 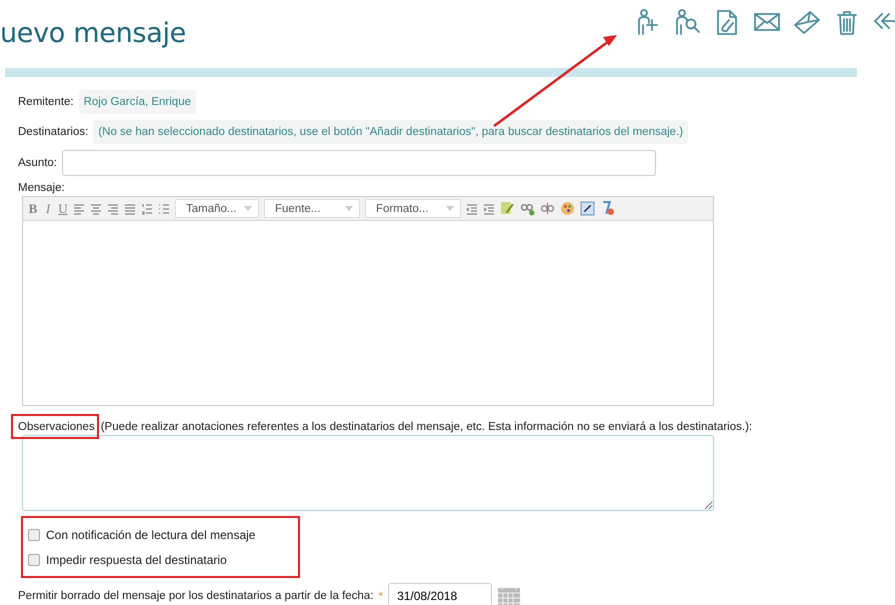 I want to click on tilted-envelope-icon, so click(x=807, y=22).